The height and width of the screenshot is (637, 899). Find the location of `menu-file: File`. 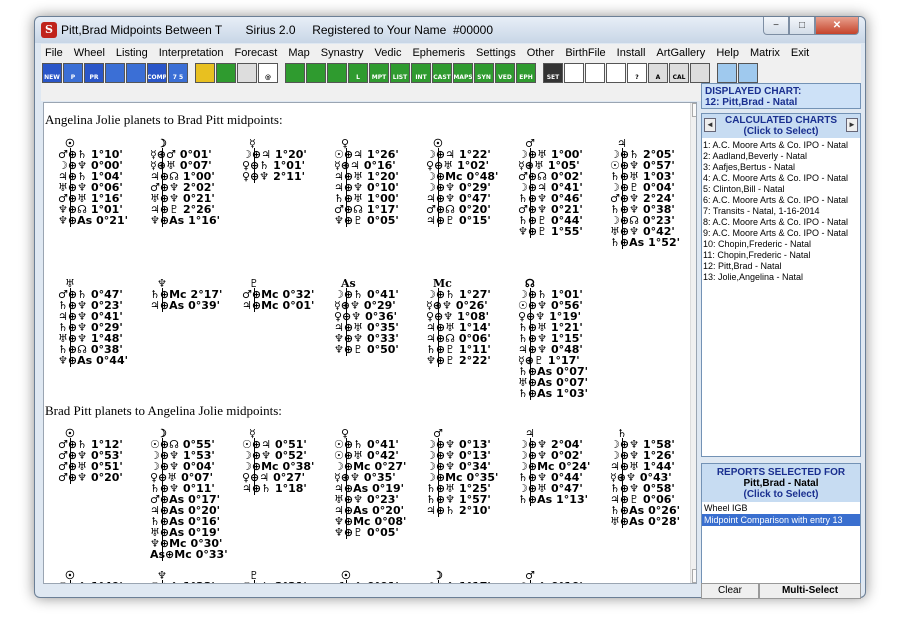

menu-file: File is located at coordinates (54, 53).